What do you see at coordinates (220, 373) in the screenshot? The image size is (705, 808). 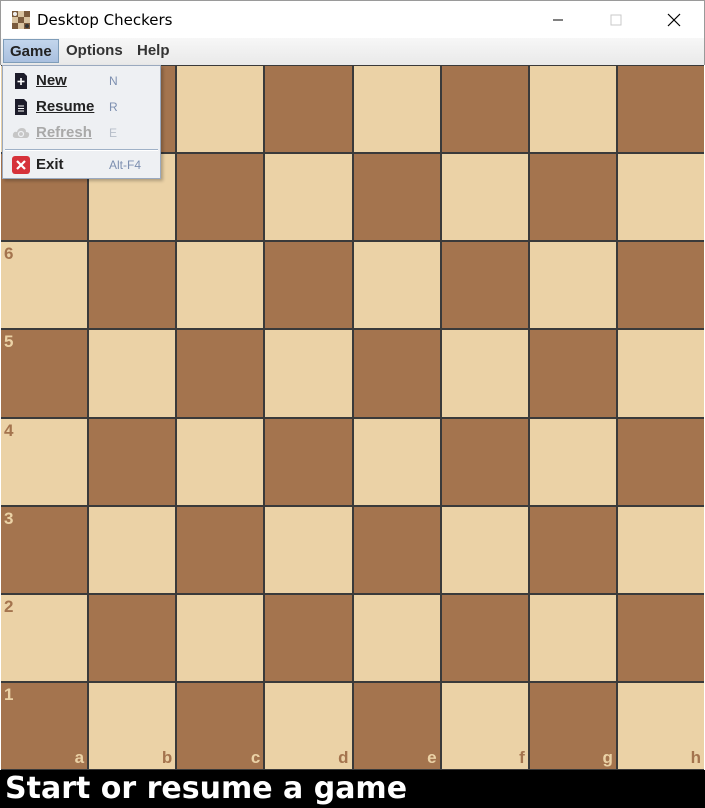 I see `board-square-c5` at bounding box center [220, 373].